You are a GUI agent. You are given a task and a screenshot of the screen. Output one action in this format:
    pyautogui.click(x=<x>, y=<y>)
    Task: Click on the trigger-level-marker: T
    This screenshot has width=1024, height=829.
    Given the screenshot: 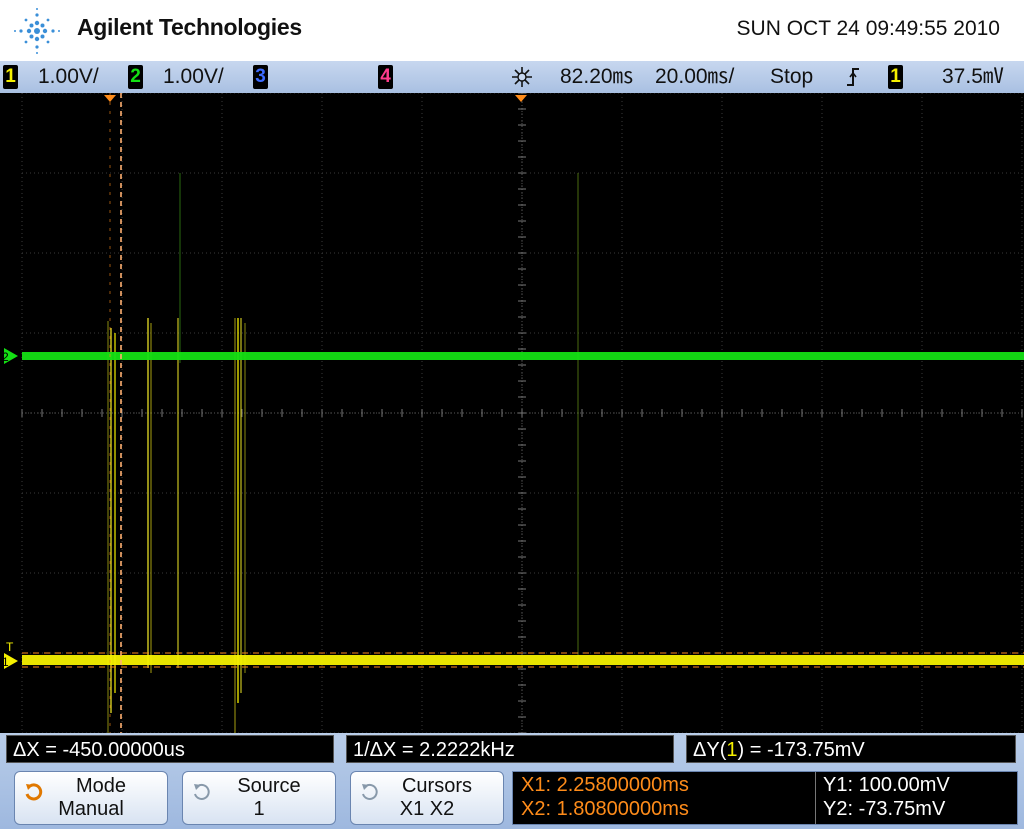 What is the action you would take?
    pyautogui.click(x=10, y=647)
    